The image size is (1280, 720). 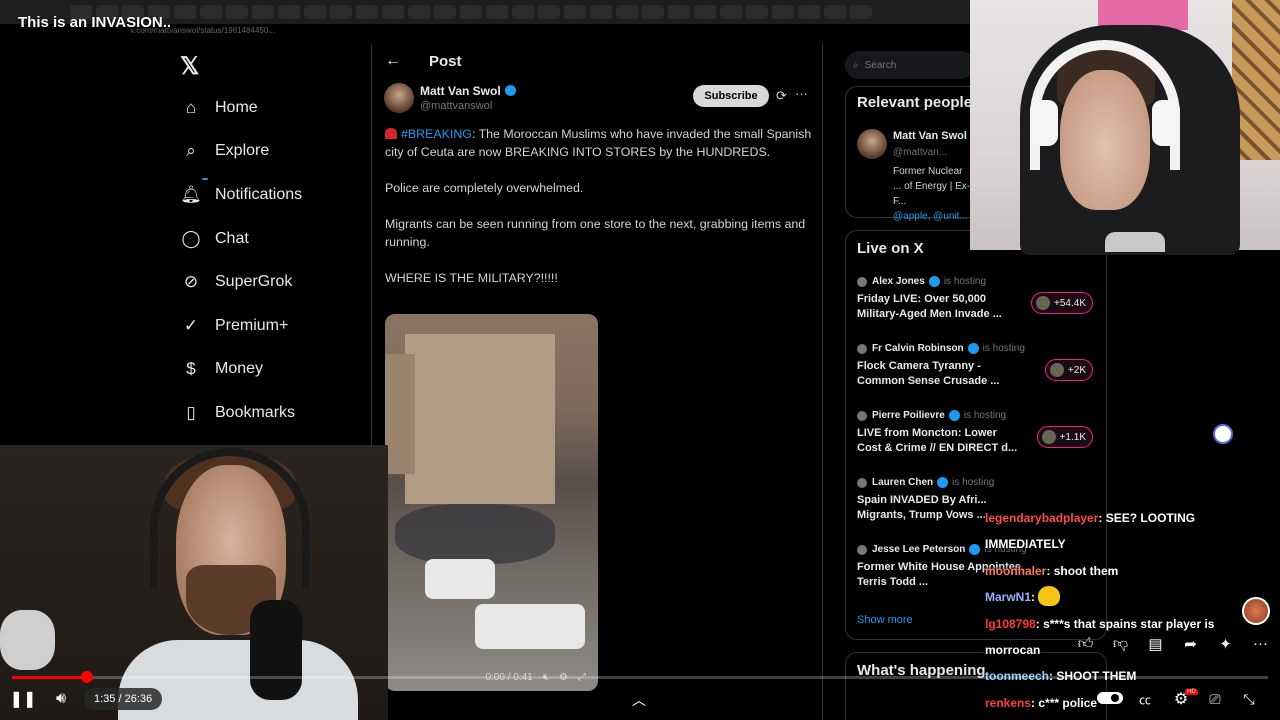 What do you see at coordinates (639, 700) in the screenshot?
I see `chevron-up-icon: ︿` at bounding box center [639, 700].